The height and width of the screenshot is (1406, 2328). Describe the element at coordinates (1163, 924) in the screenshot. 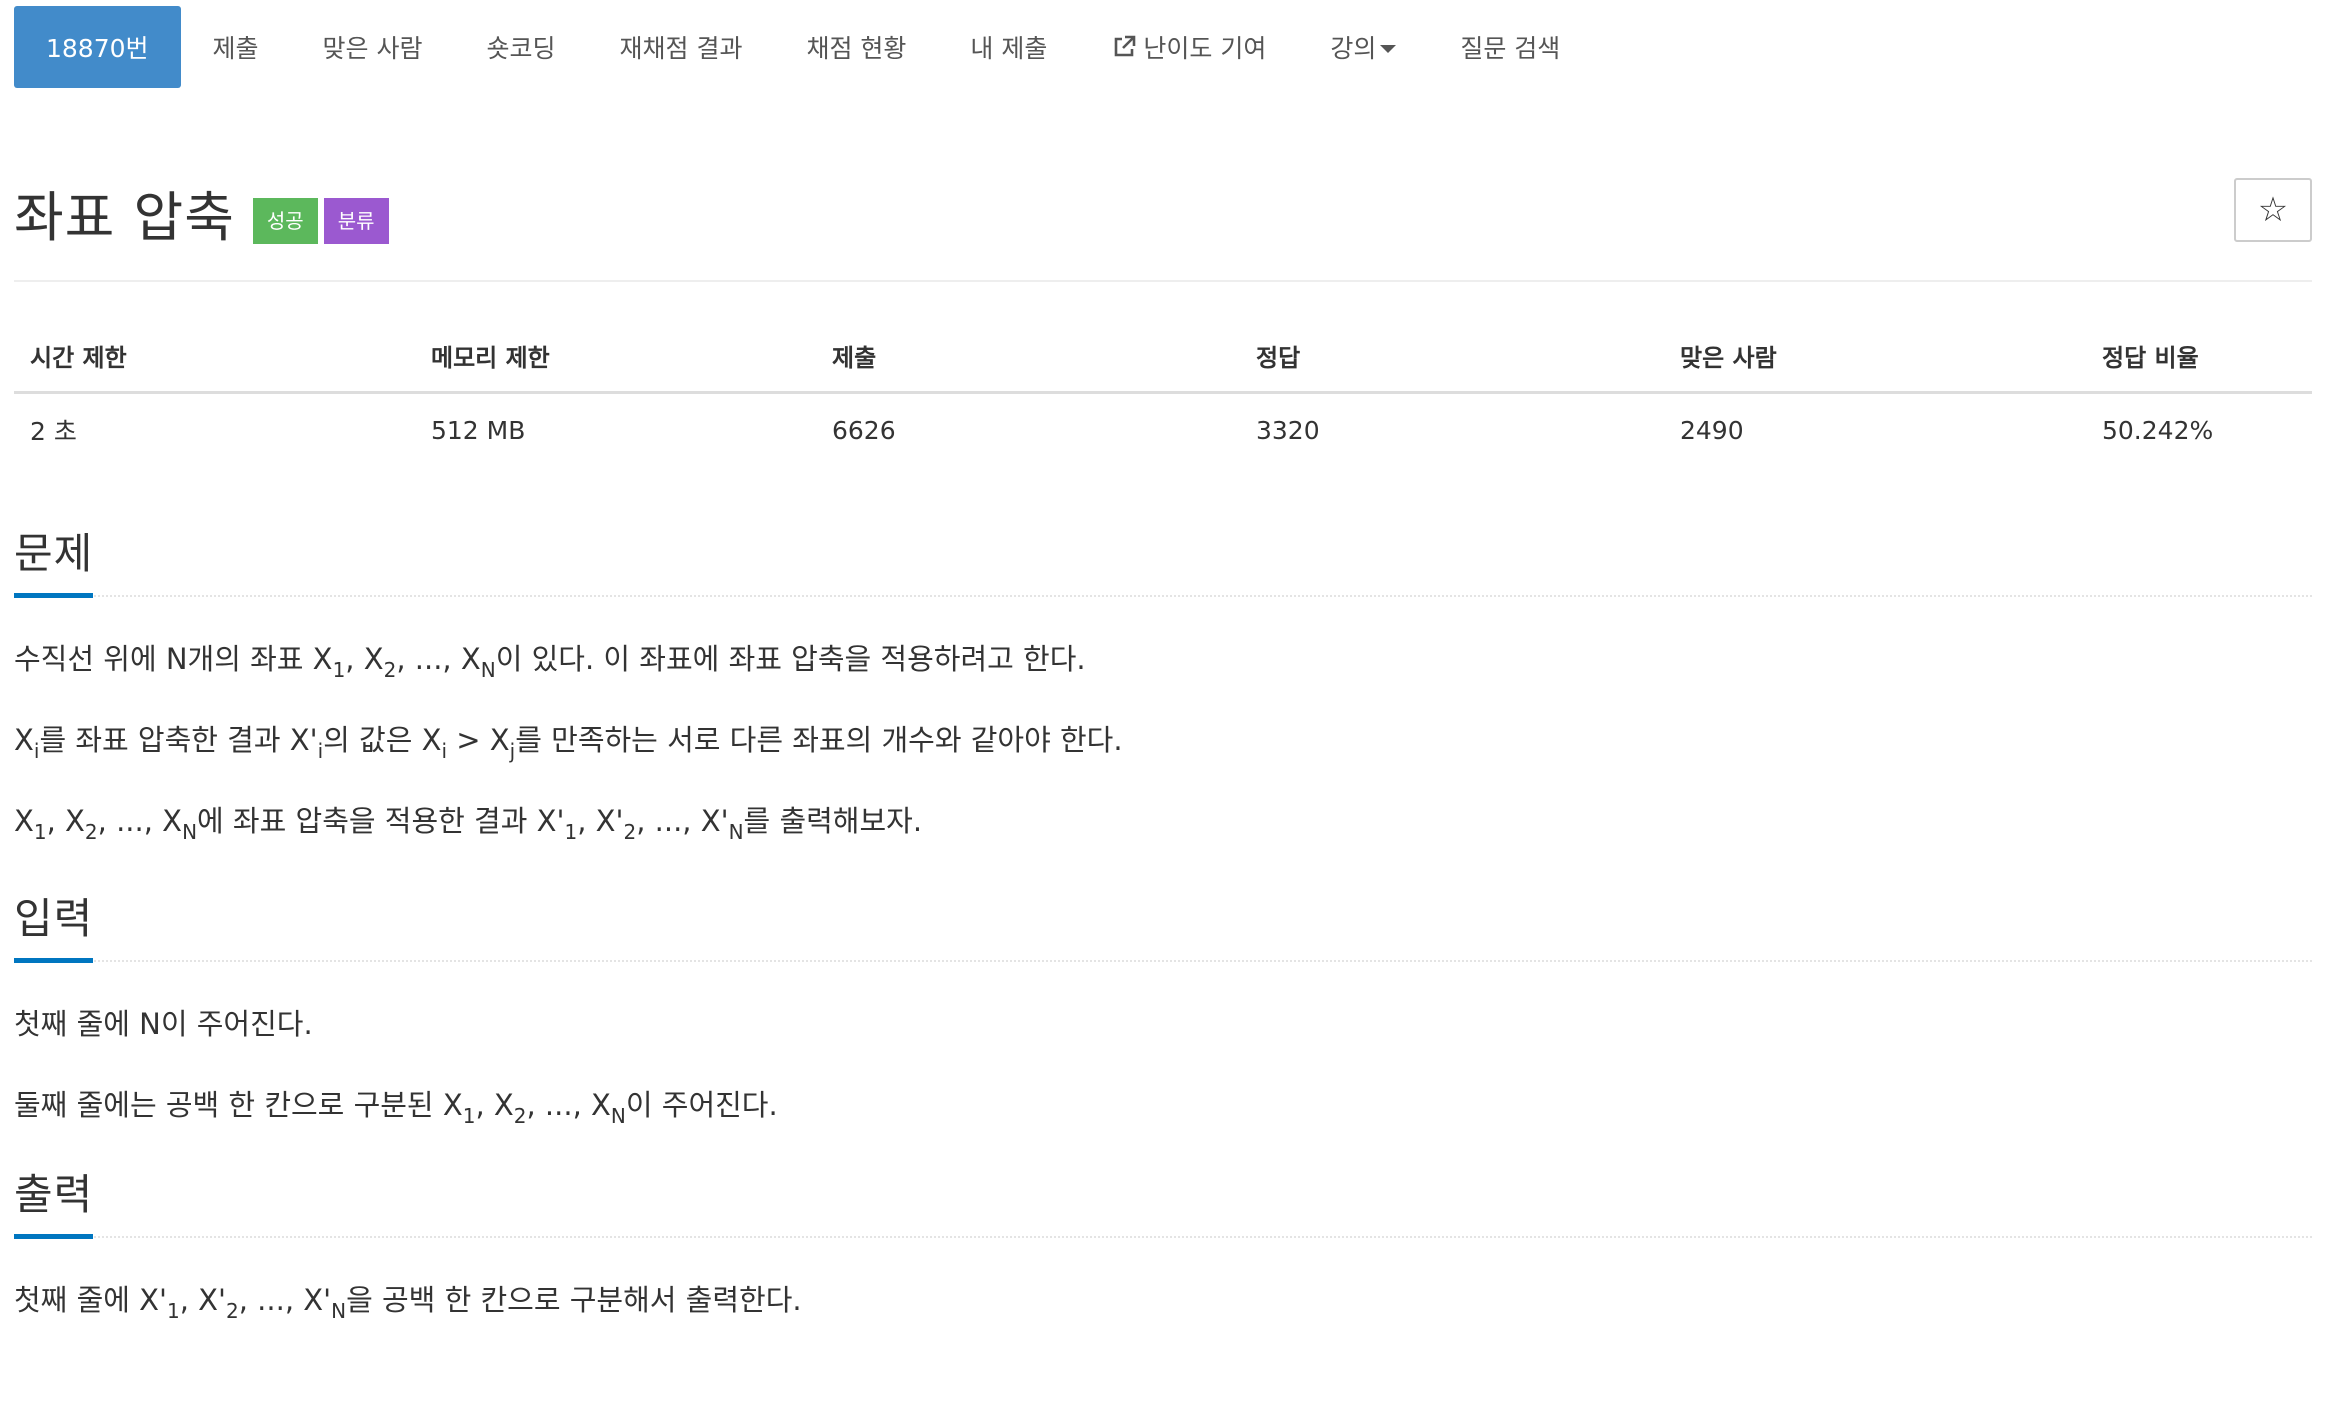

I see `input-header: 입력` at that location.